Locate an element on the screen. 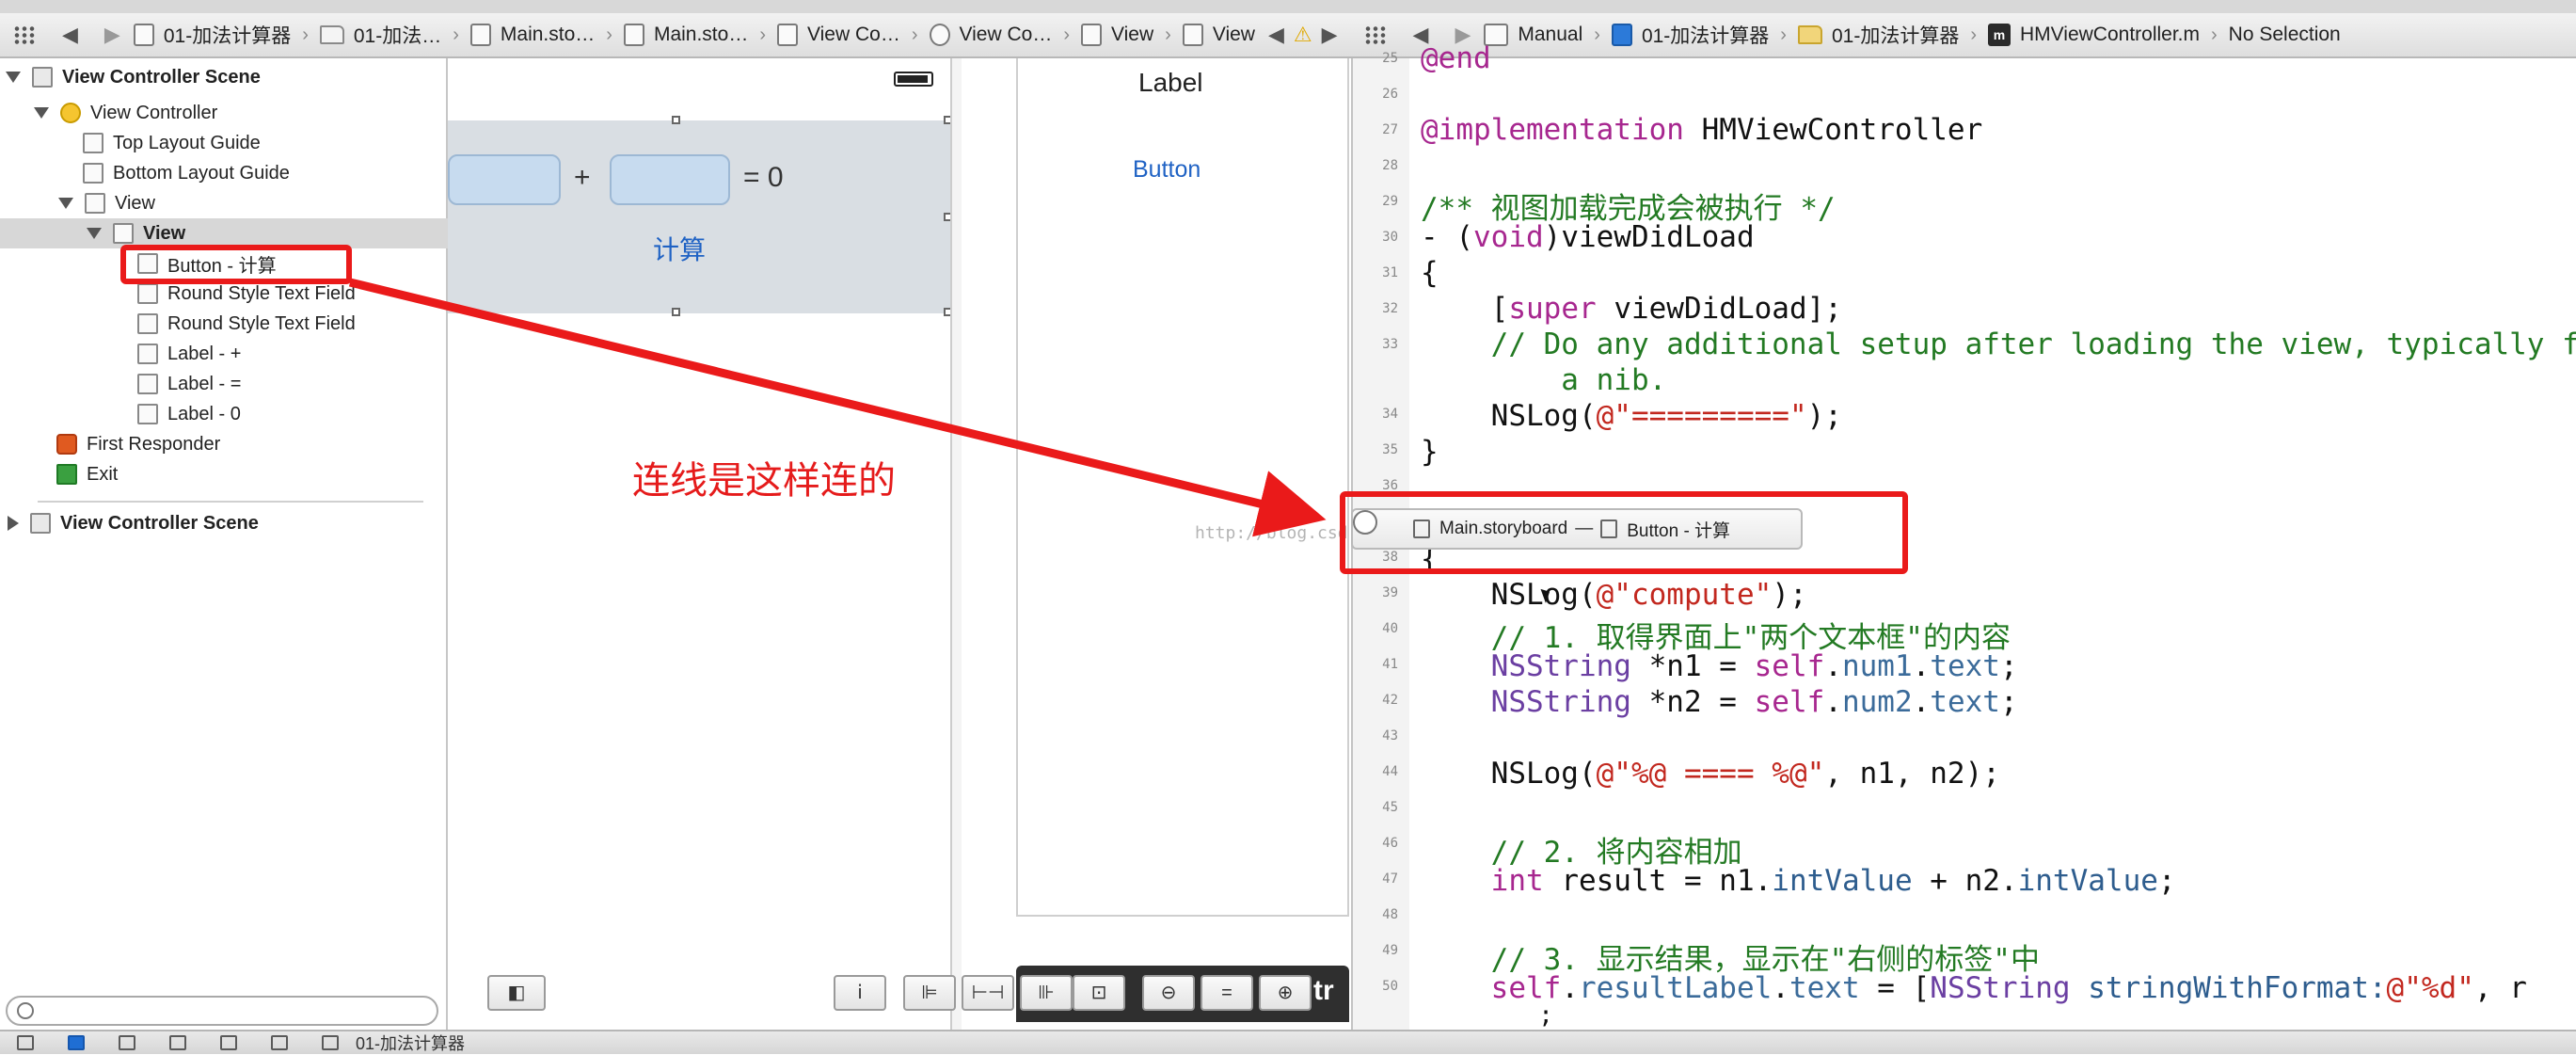 This screenshot has height=1055, width=2576. breakpoints-icon is located at coordinates (76, 1042).